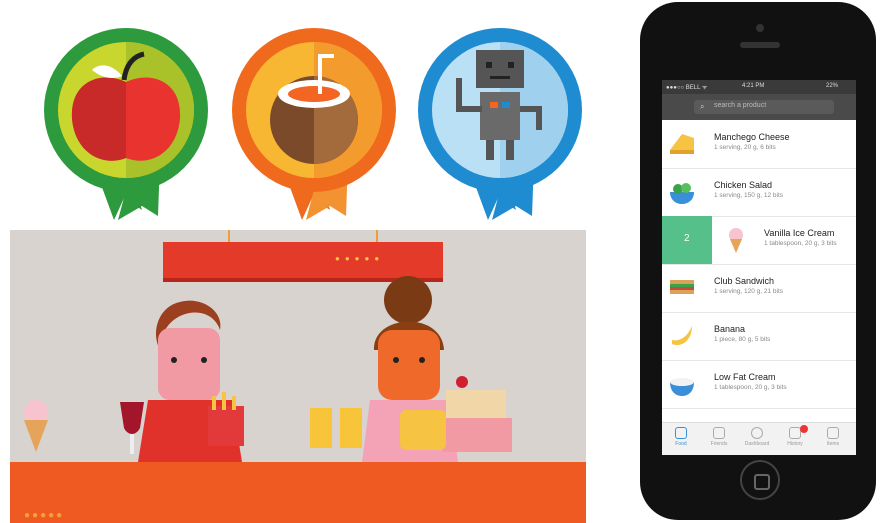  I want to click on robot-badge, so click(500, 124).